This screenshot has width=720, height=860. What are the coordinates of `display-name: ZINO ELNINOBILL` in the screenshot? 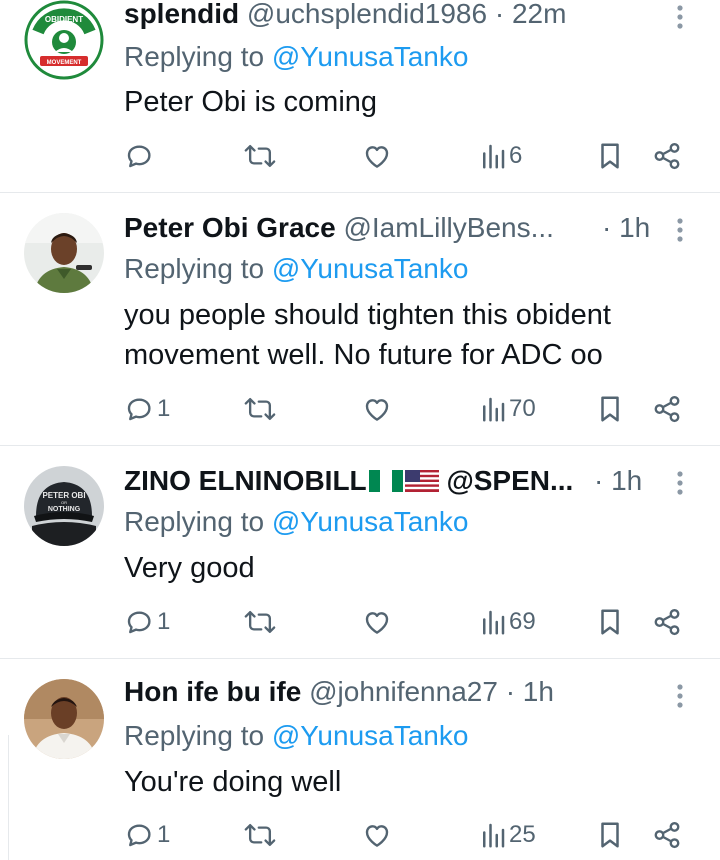 It's located at (245, 480).